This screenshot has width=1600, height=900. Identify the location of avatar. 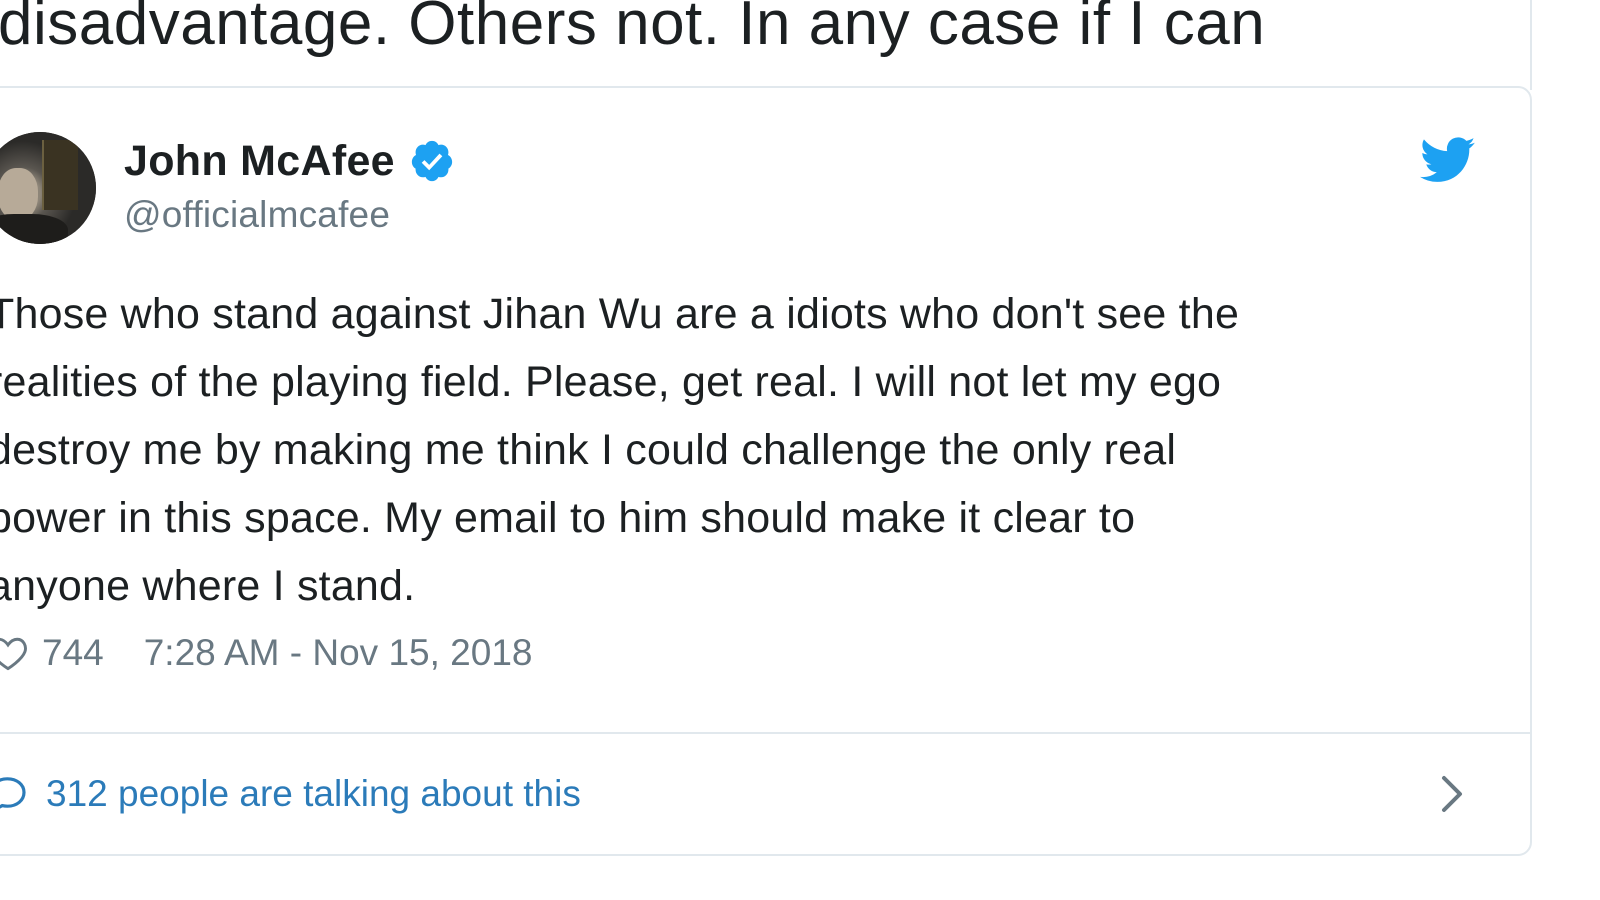
(48, 188).